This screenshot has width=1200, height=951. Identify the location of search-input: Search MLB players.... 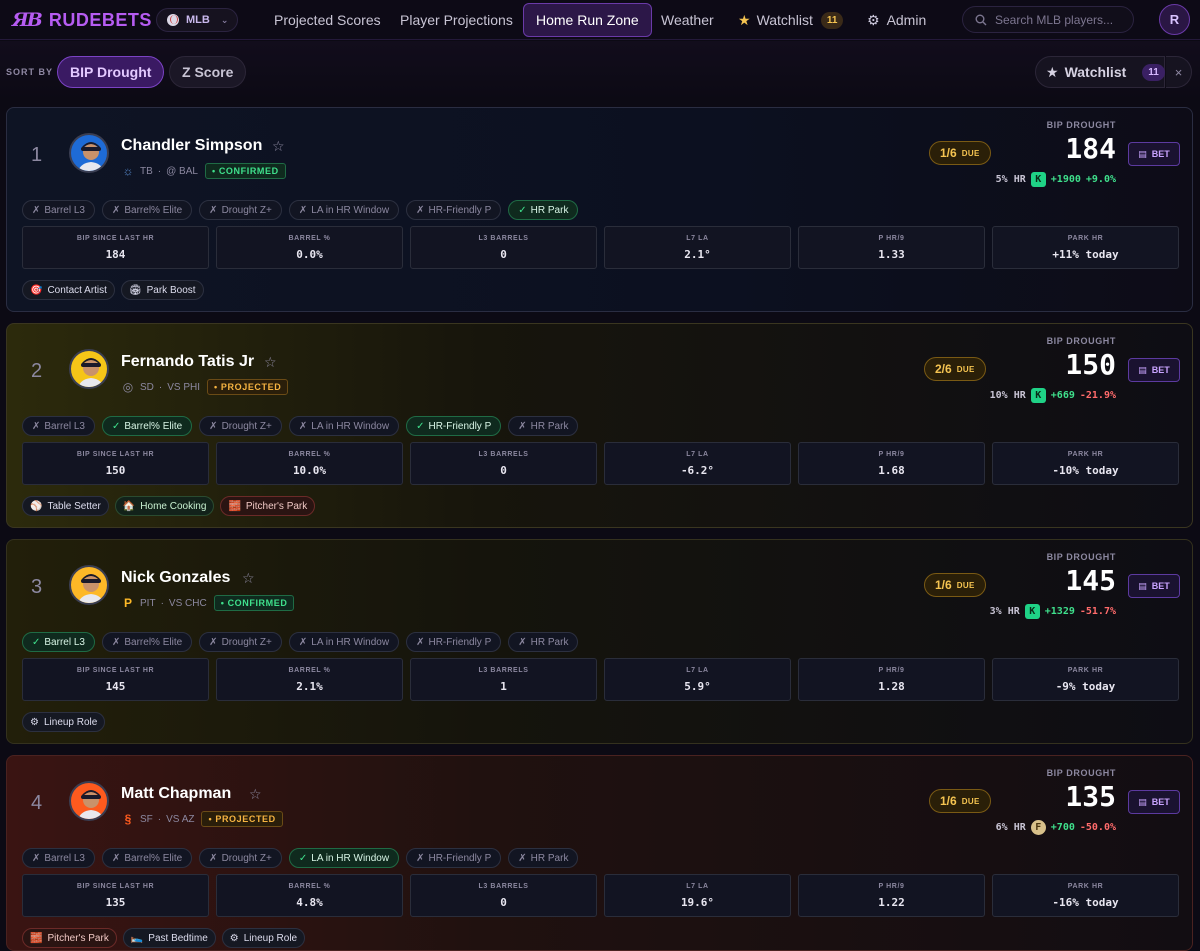
(1048, 19).